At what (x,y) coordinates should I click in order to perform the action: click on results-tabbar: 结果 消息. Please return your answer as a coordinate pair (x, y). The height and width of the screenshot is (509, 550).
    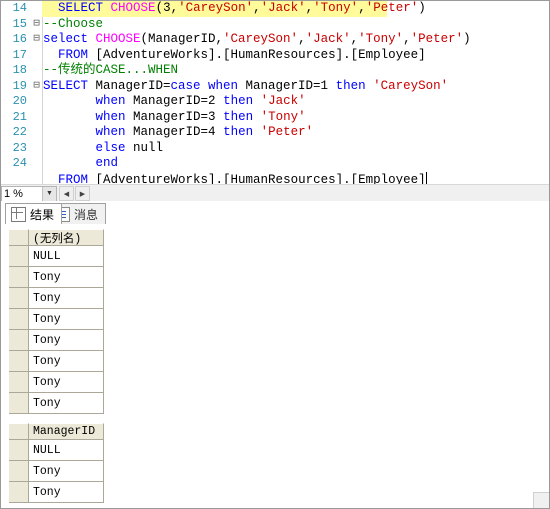
    Looking at the image, I should click on (275, 213).